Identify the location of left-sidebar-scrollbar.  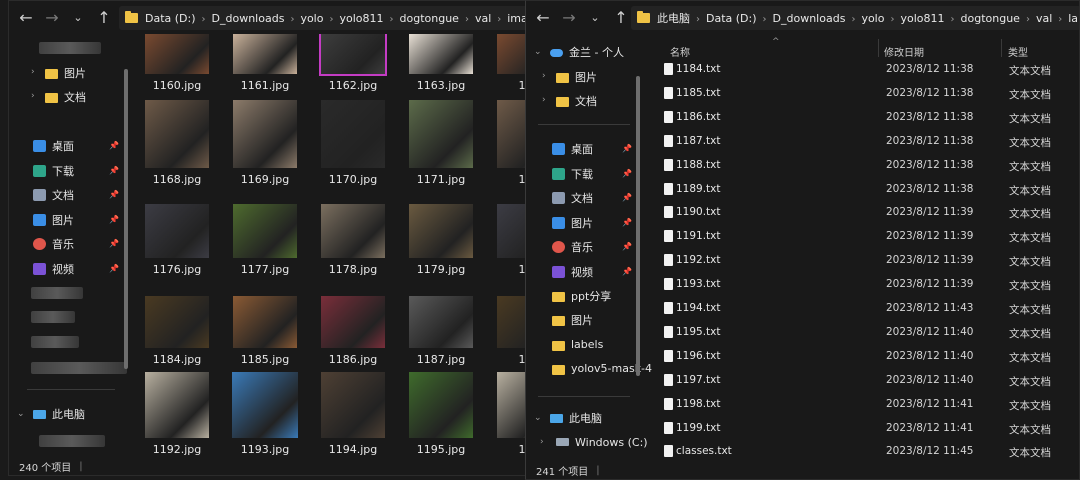
(126, 219).